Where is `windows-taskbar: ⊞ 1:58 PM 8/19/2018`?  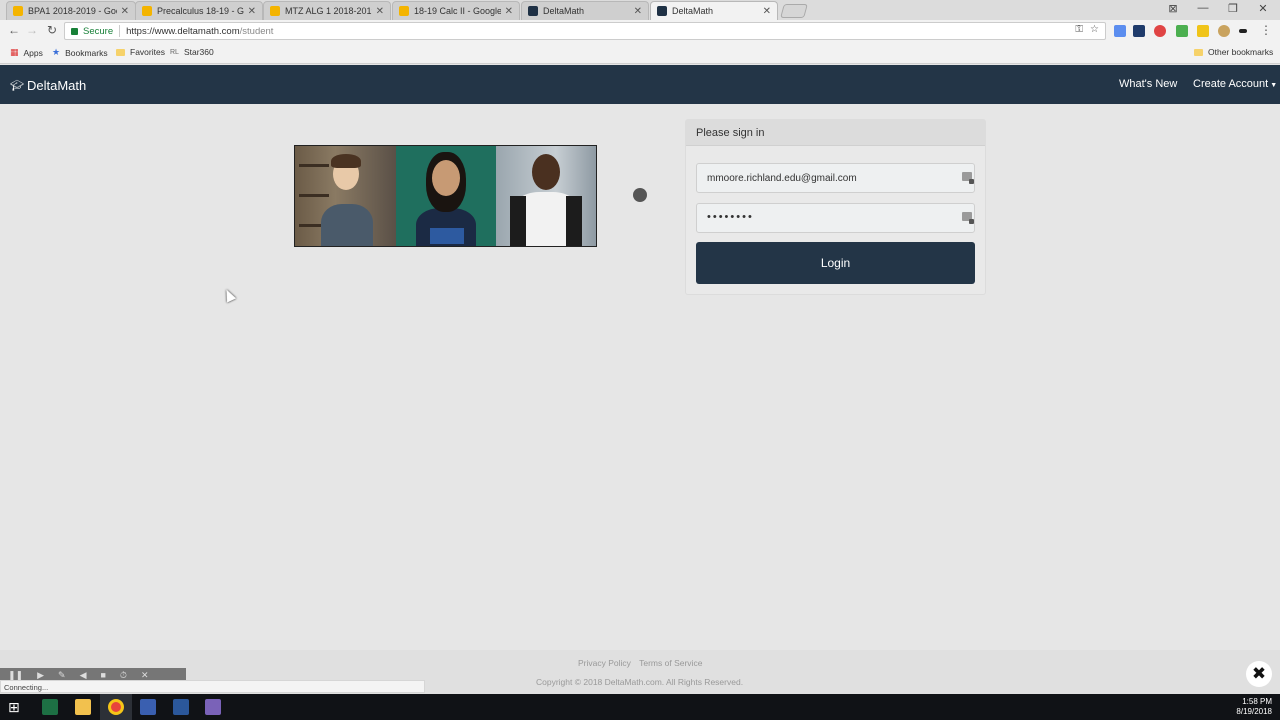
windows-taskbar: ⊞ 1:58 PM 8/19/2018 is located at coordinates (640, 707).